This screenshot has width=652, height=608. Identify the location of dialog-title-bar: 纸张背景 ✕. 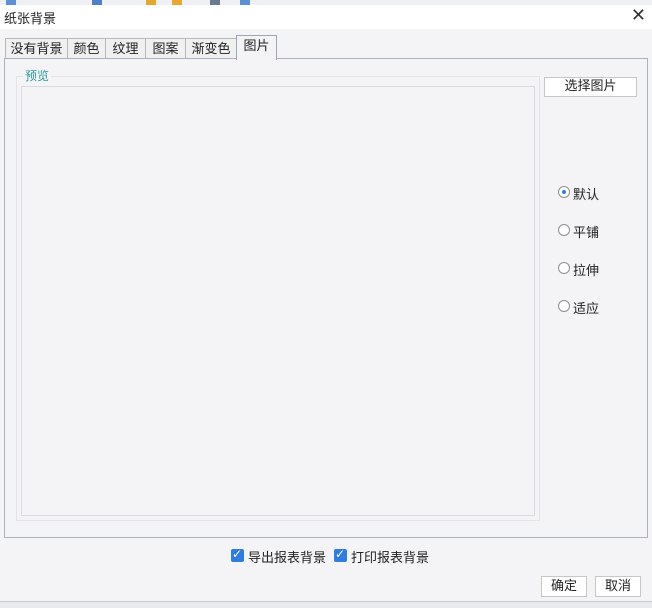
(326, 17).